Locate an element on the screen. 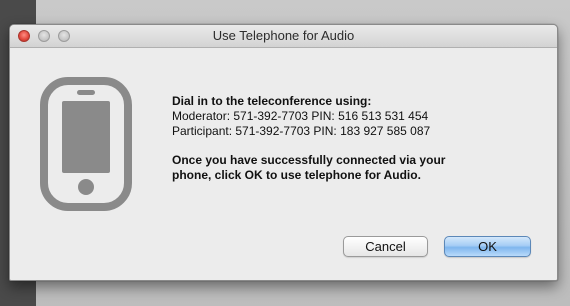  title-bar: Use Telephone for Audio is located at coordinates (283, 36).